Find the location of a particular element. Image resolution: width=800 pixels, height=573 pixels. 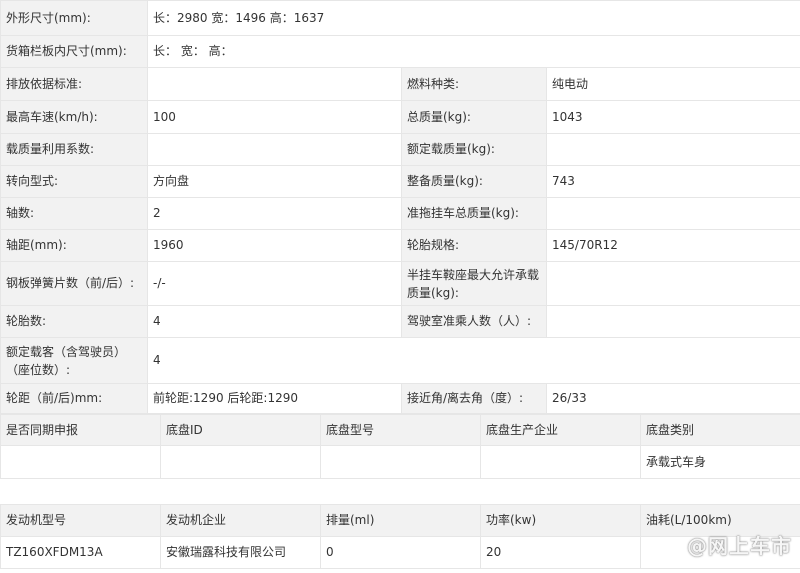

angle-value: 26/33 is located at coordinates (673, 398).